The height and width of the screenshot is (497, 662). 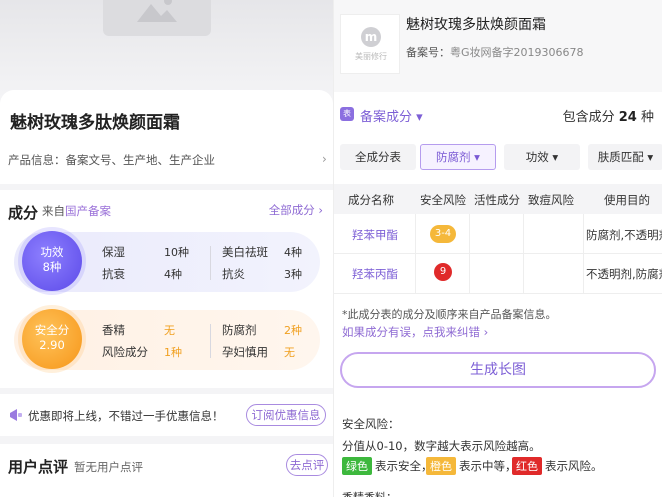 I want to click on efficacy-circle-value: 8种, so click(x=52, y=267).